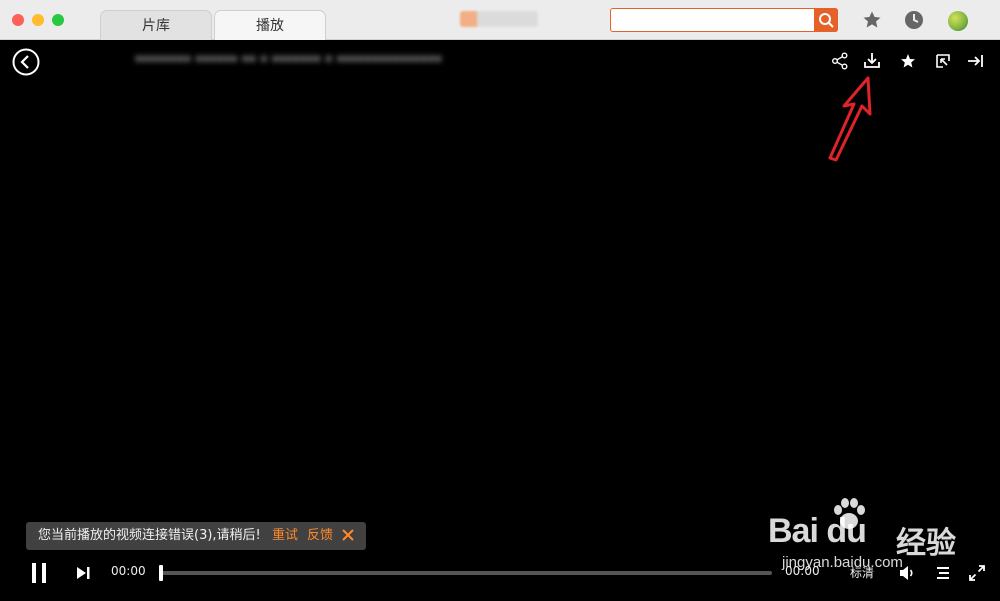 This screenshot has width=1000, height=601. I want to click on feedback-link: 反馈, so click(320, 536).